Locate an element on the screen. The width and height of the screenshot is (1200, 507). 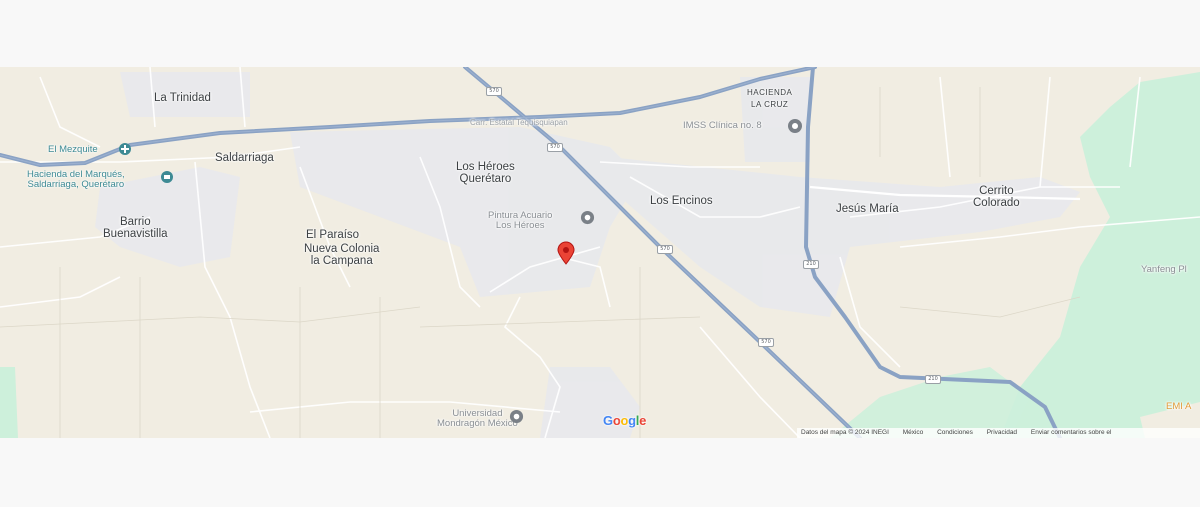
poi-label-universidad: Universidad Mondragón México is located at coordinates (477, 419).